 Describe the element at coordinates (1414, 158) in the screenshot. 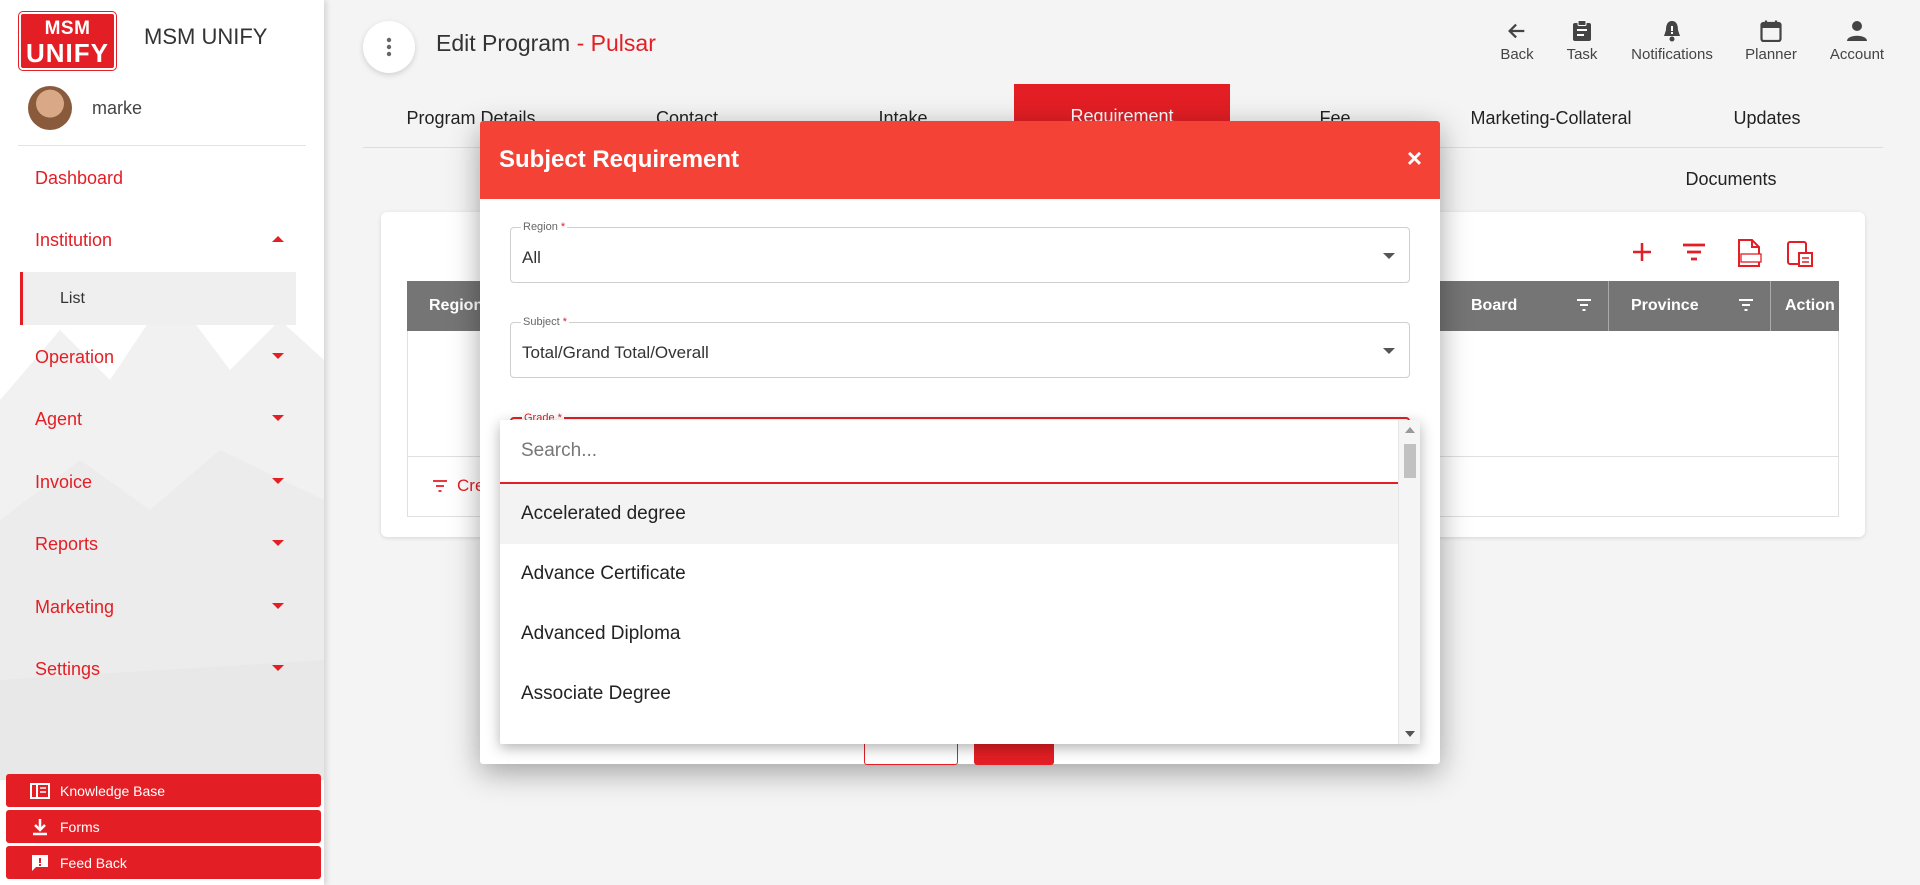

I see `close-icon: ×` at that location.